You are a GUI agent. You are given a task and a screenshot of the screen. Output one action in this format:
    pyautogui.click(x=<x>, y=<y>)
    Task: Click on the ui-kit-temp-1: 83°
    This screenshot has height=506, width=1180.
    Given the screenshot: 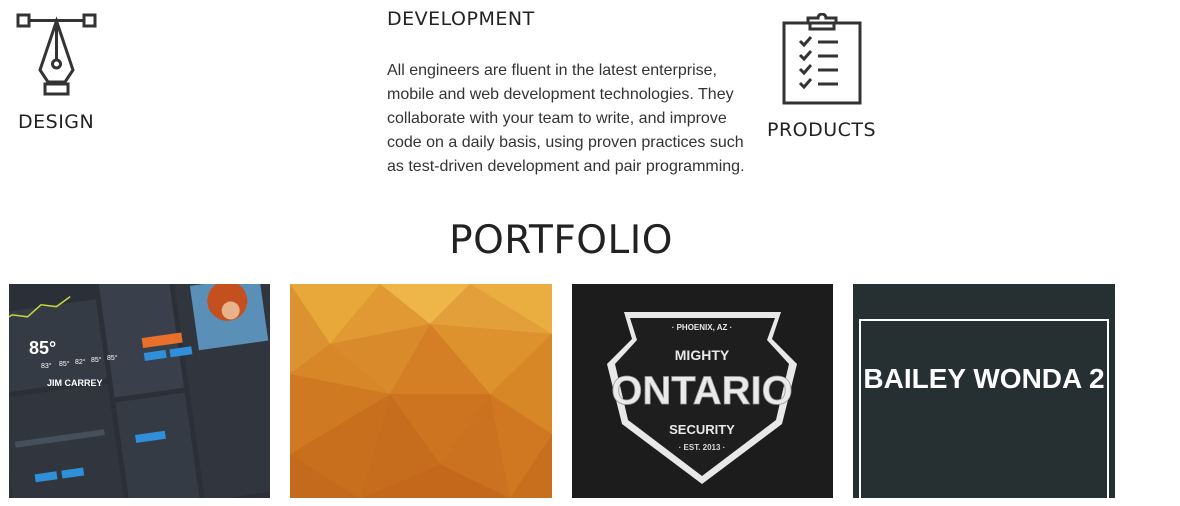 What is the action you would take?
    pyautogui.click(x=46, y=366)
    